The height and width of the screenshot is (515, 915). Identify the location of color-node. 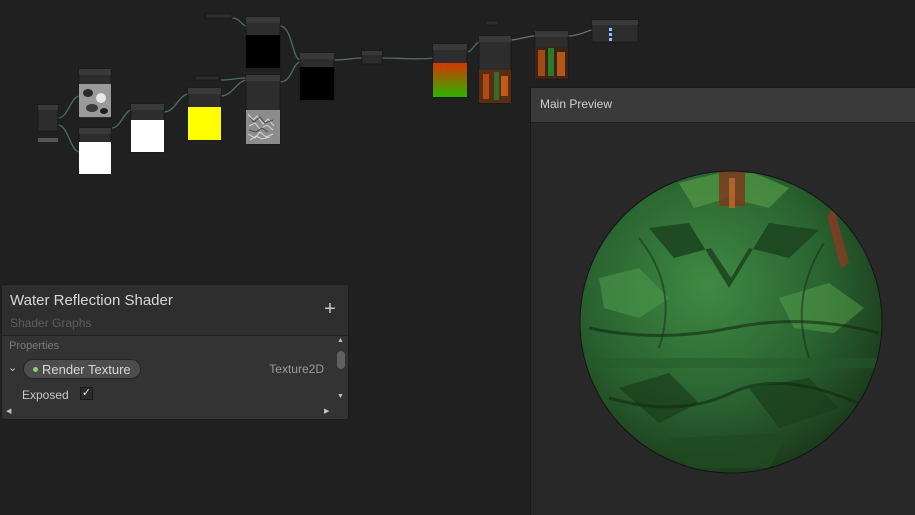
(204, 114).